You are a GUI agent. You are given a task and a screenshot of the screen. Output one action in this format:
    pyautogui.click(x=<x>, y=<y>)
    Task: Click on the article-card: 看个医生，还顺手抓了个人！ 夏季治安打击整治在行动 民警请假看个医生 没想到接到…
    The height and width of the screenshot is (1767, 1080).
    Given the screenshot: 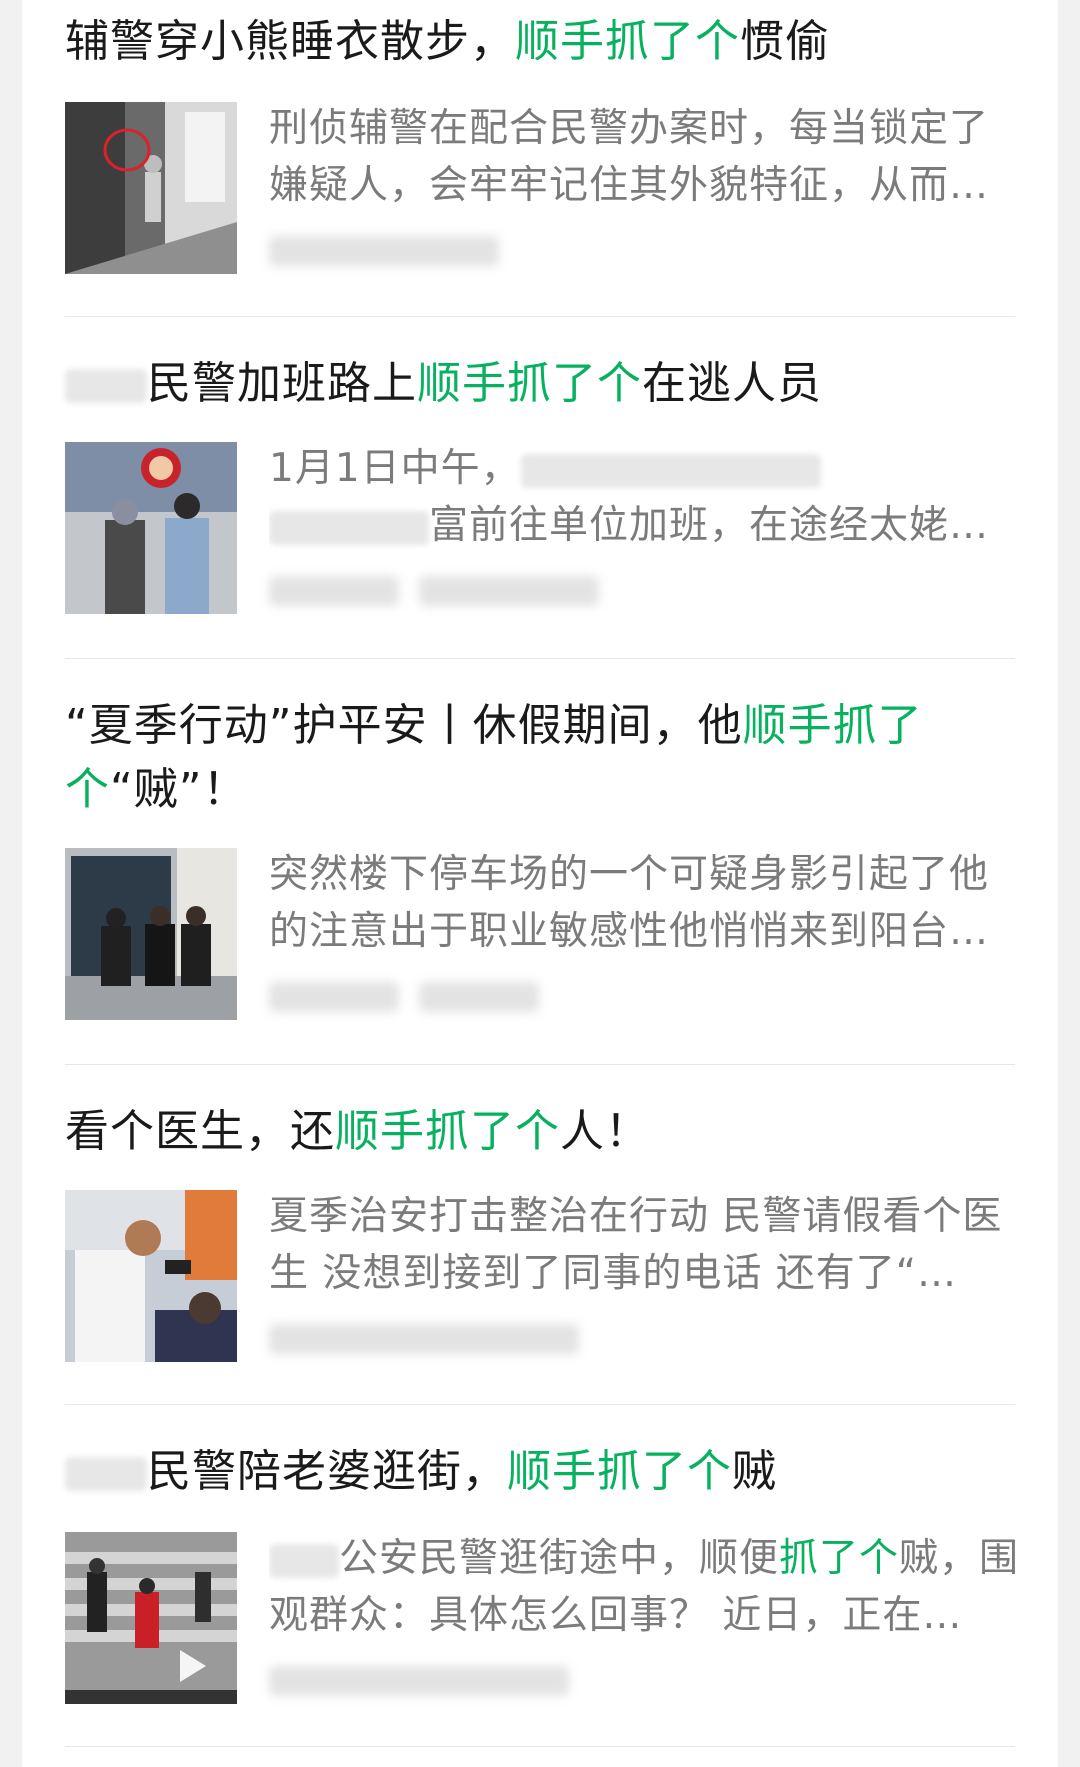 What is the action you would take?
    pyautogui.click(x=540, y=1231)
    